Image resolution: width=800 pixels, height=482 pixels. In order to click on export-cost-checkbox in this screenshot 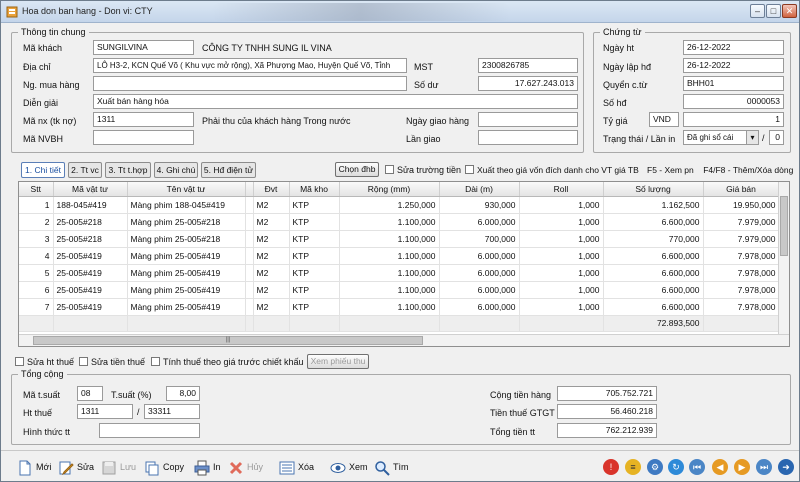, I will do `click(469, 169)`.